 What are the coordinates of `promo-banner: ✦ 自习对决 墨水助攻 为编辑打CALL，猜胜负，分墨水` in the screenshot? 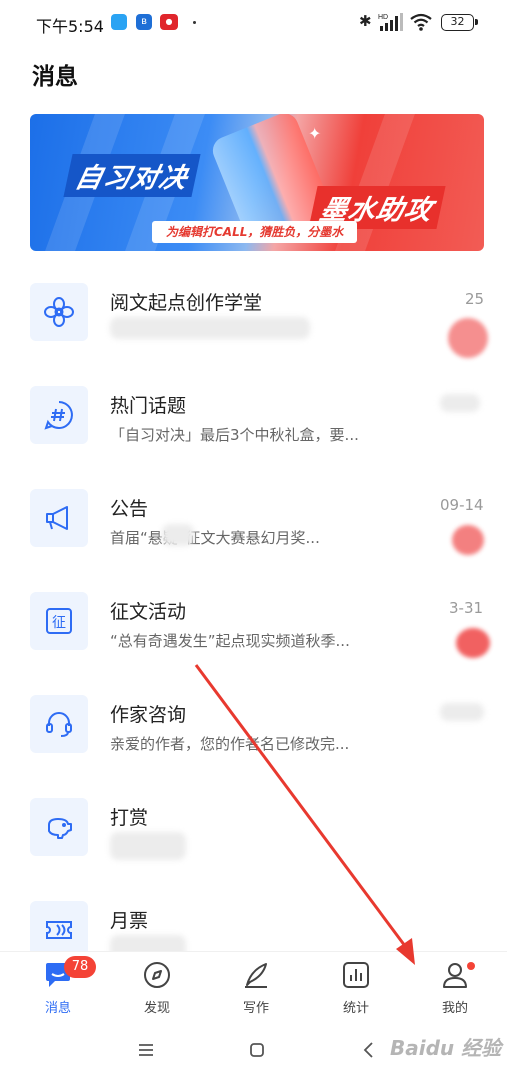 It's located at (257, 182).